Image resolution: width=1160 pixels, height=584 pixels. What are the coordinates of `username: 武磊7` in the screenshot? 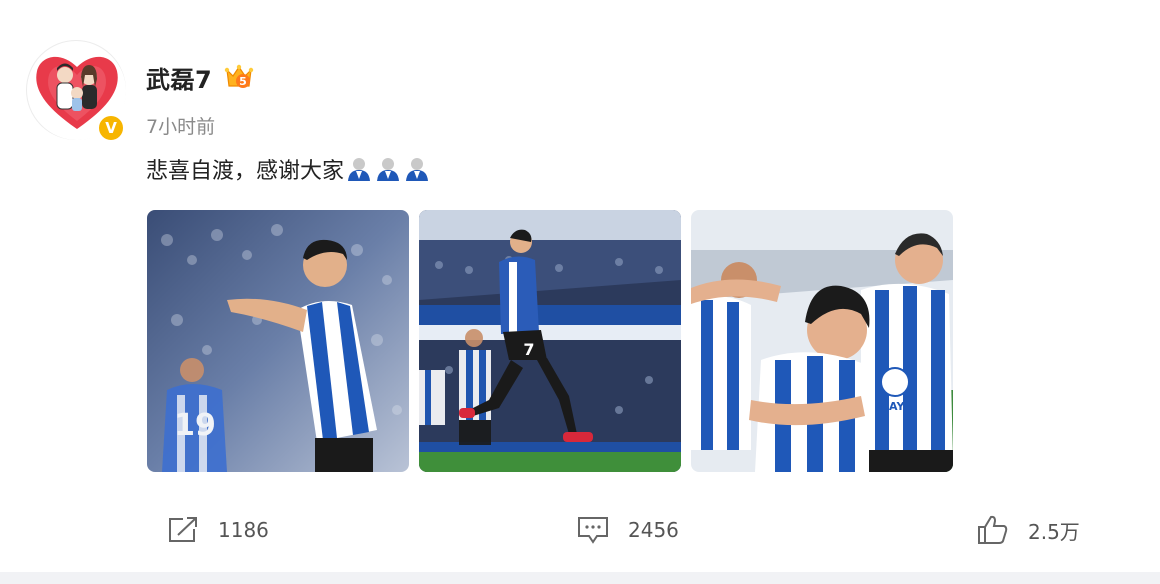 It's located at (179, 77).